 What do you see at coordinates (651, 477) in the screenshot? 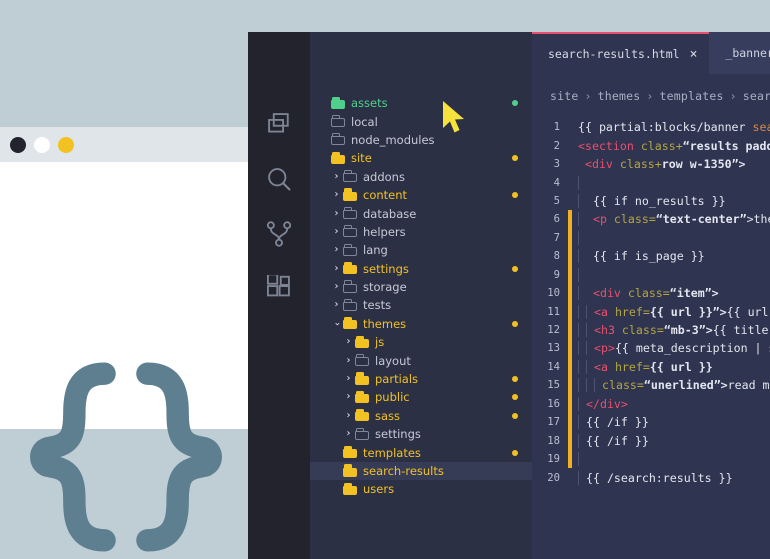
I see `code-line: 20 {{ /search:results }}` at bounding box center [651, 477].